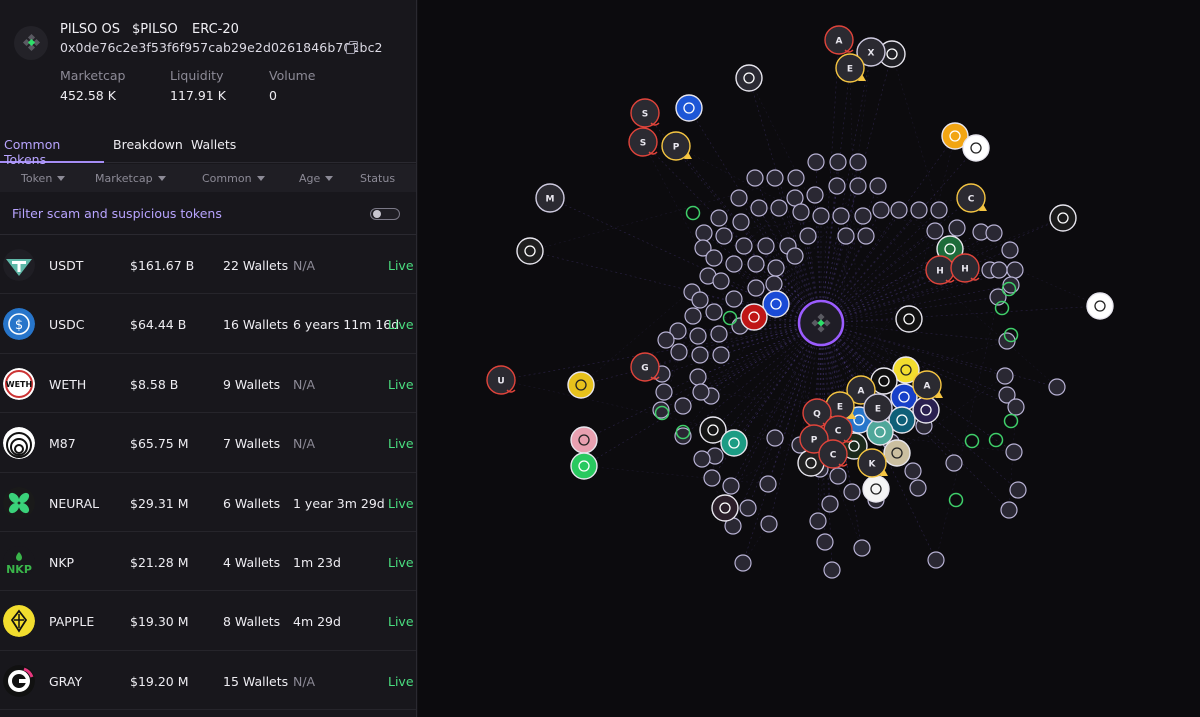  Describe the element at coordinates (501, 380) in the screenshot. I see `token-node: U` at that location.